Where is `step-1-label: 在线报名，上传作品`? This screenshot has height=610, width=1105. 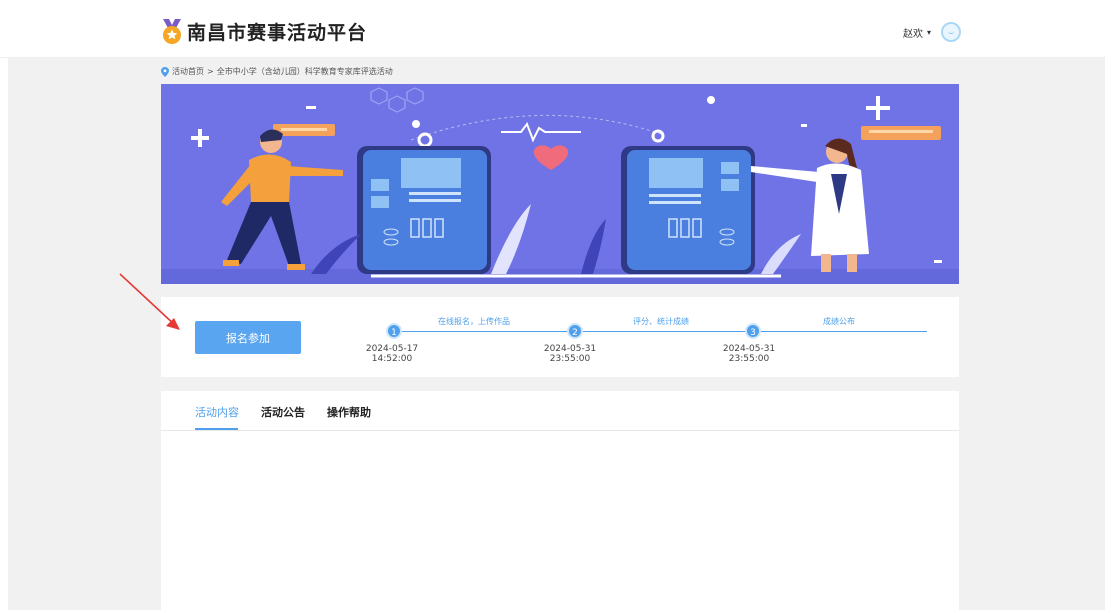 step-1-label: 在线报名，上传作品 is located at coordinates (474, 321).